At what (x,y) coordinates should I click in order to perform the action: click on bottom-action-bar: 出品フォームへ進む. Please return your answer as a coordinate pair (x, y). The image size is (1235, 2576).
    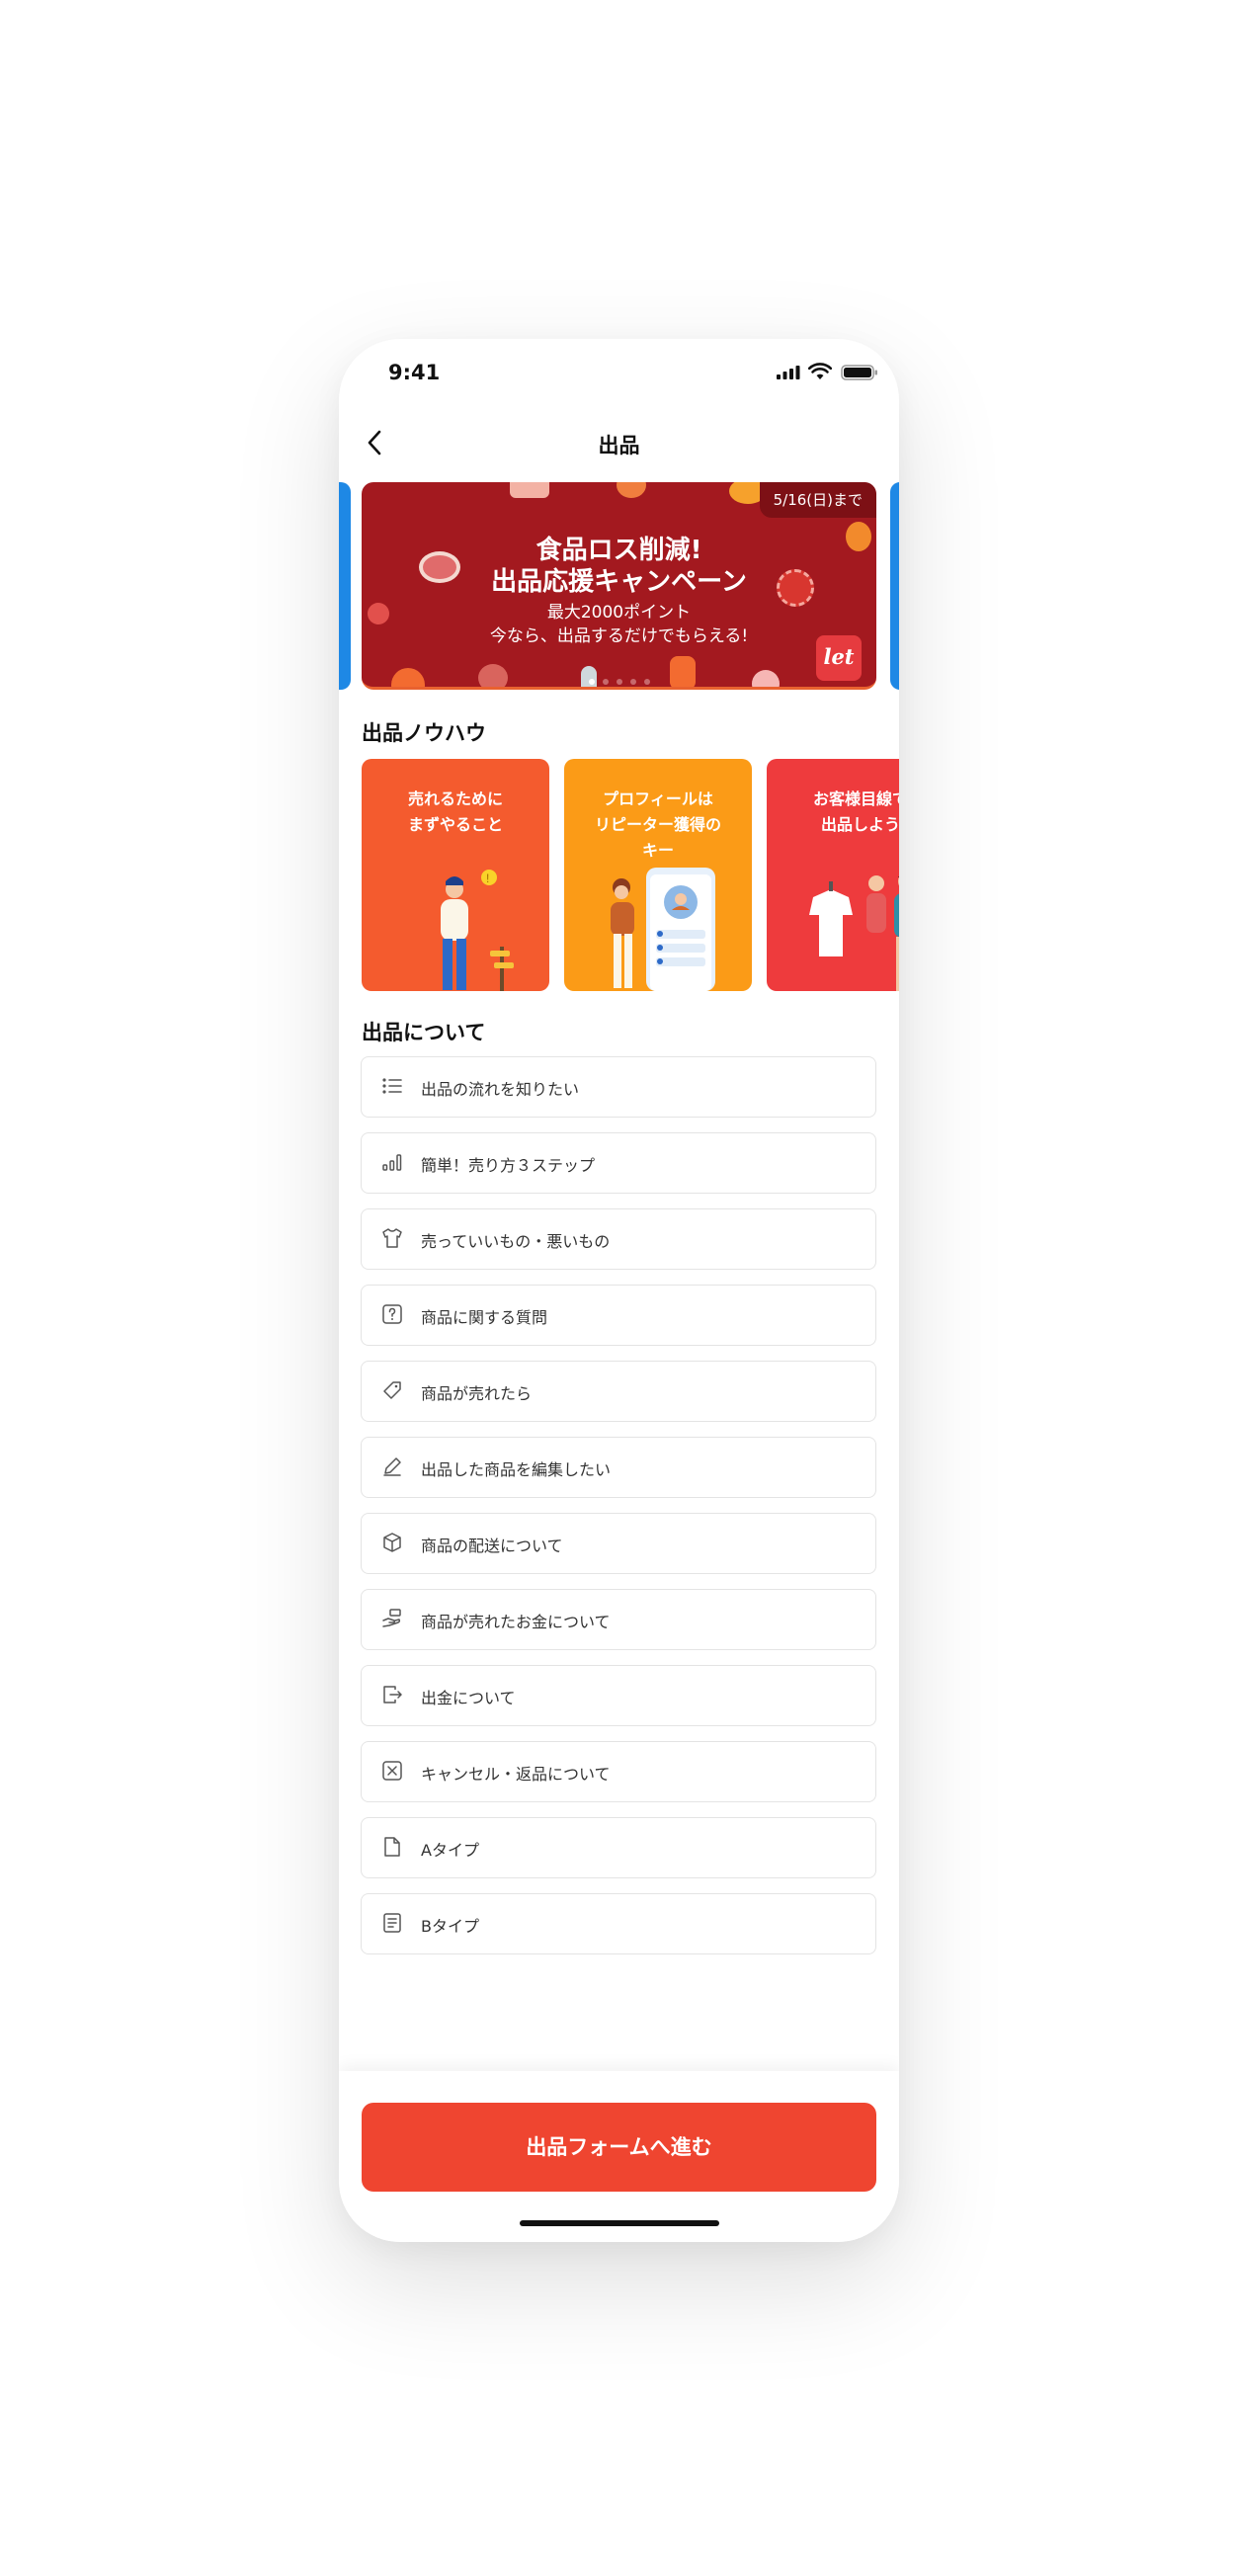
    Looking at the image, I should click on (619, 2156).